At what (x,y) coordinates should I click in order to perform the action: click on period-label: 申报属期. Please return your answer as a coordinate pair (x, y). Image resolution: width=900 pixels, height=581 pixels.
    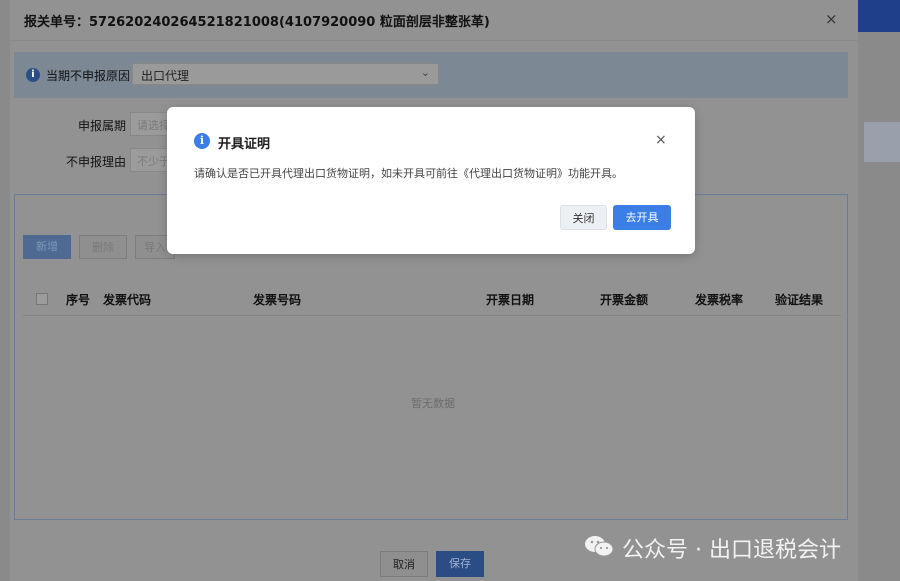
    Looking at the image, I should click on (102, 126).